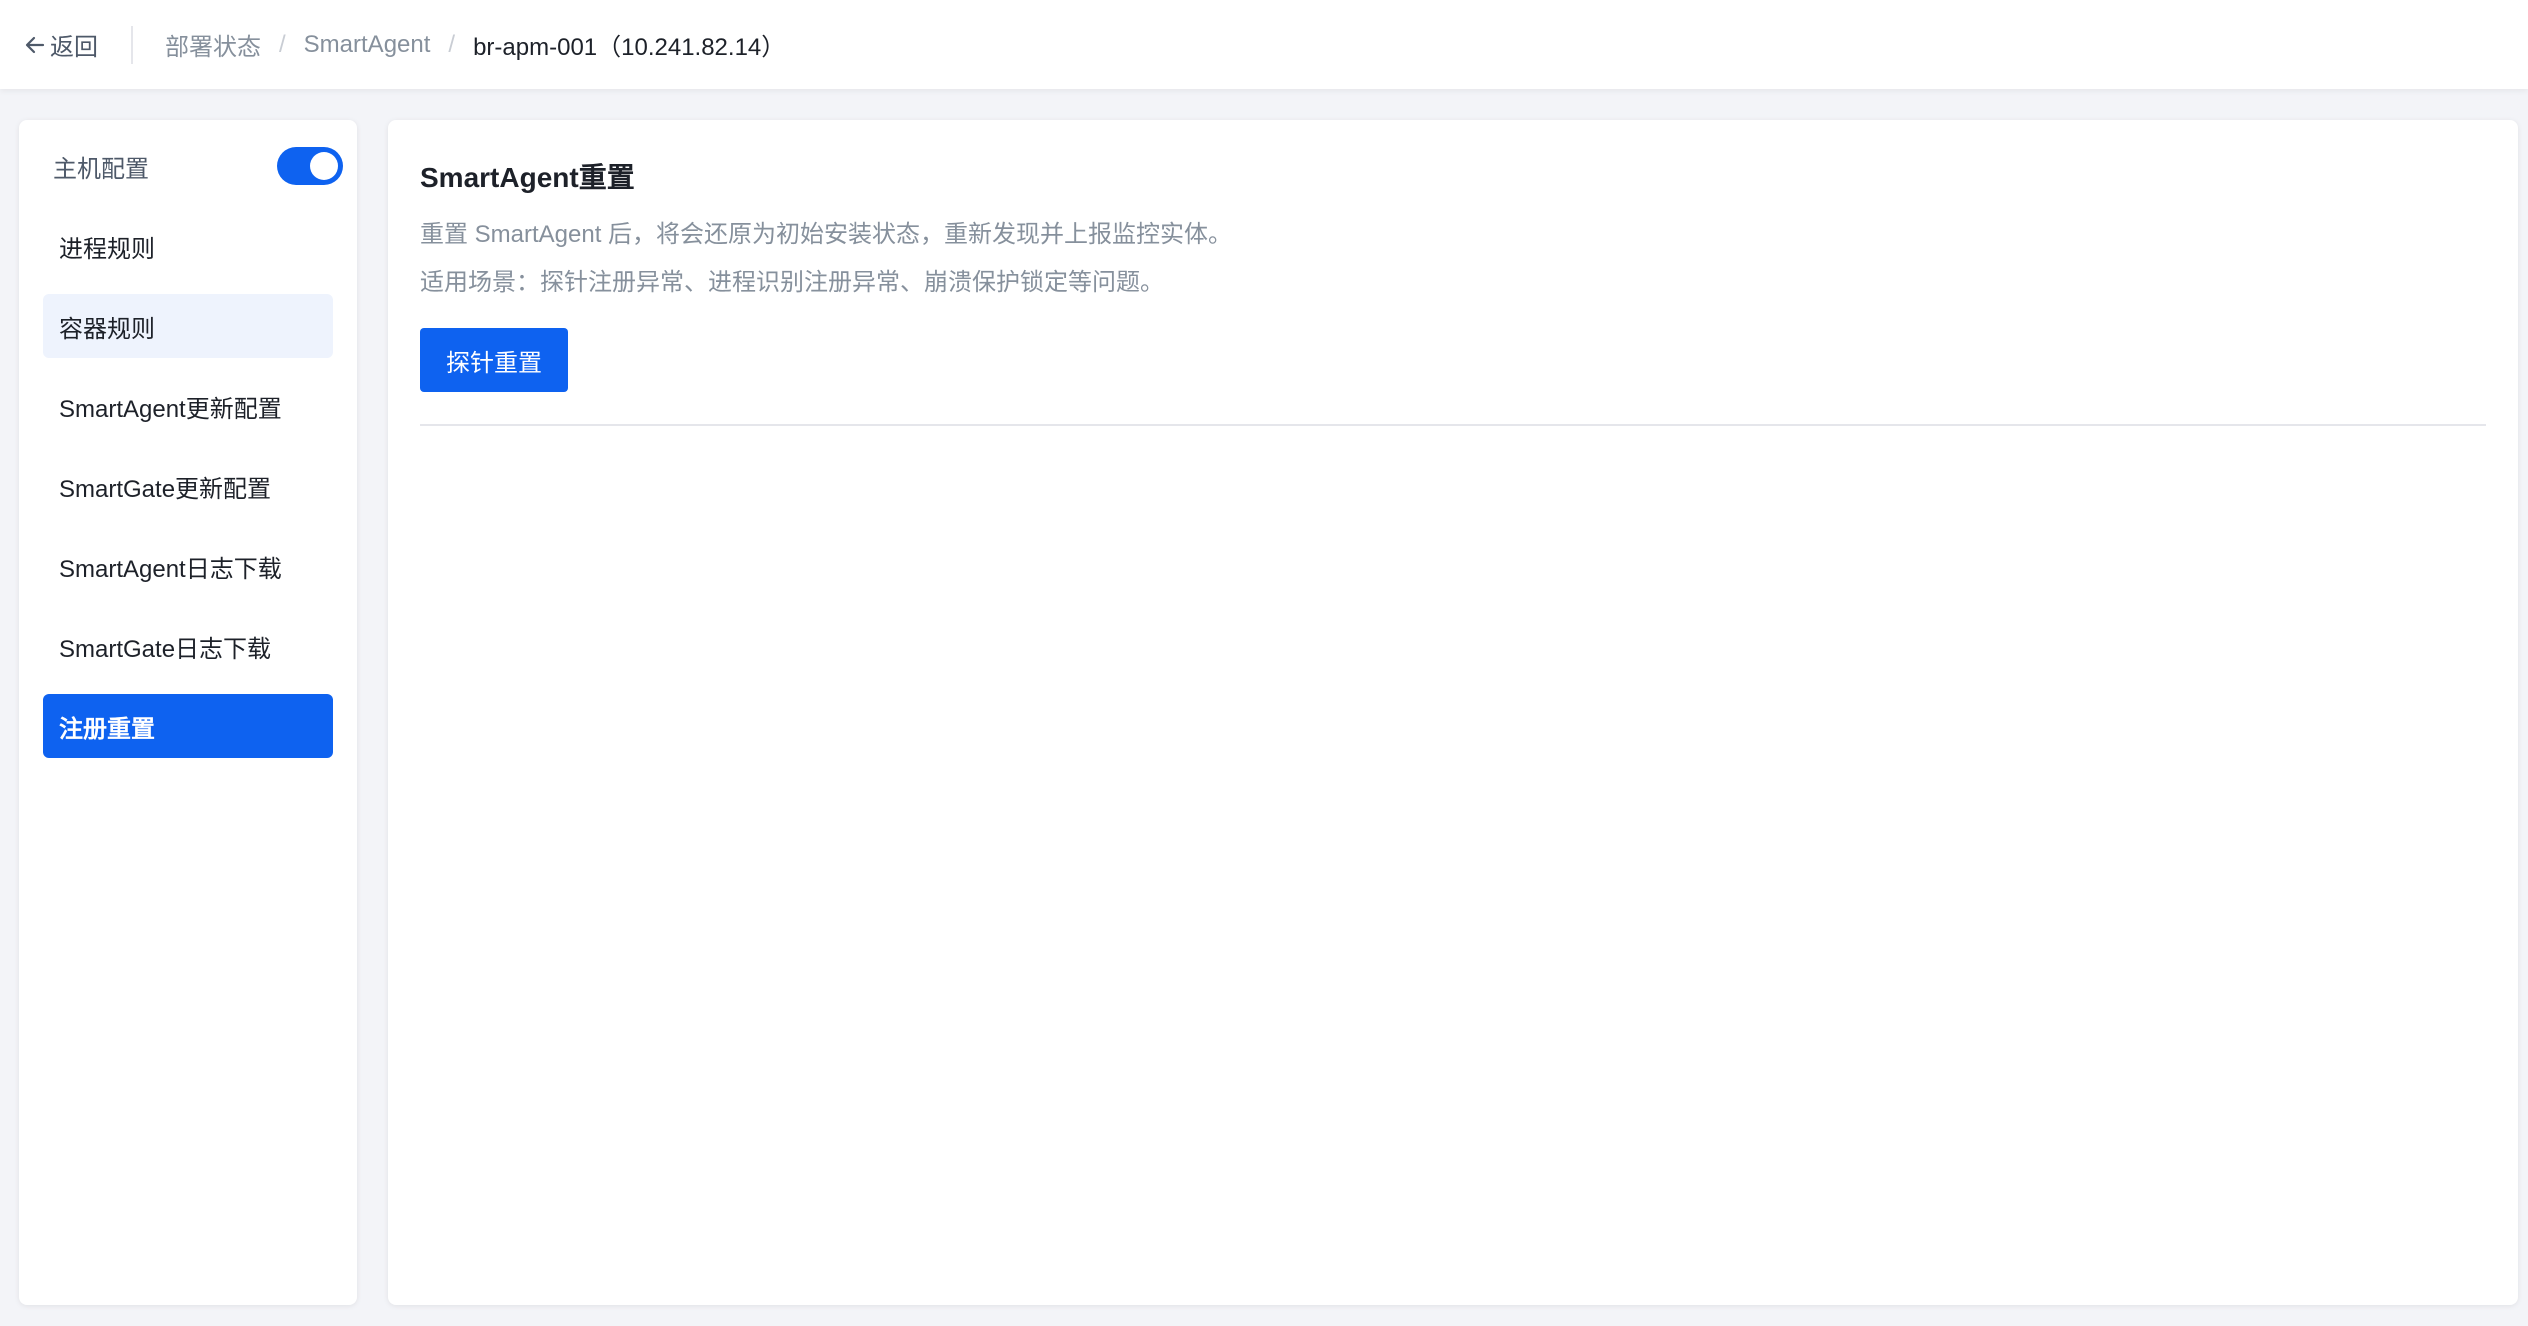 This screenshot has width=2528, height=1326. I want to click on back-label: 返回, so click(74, 47).